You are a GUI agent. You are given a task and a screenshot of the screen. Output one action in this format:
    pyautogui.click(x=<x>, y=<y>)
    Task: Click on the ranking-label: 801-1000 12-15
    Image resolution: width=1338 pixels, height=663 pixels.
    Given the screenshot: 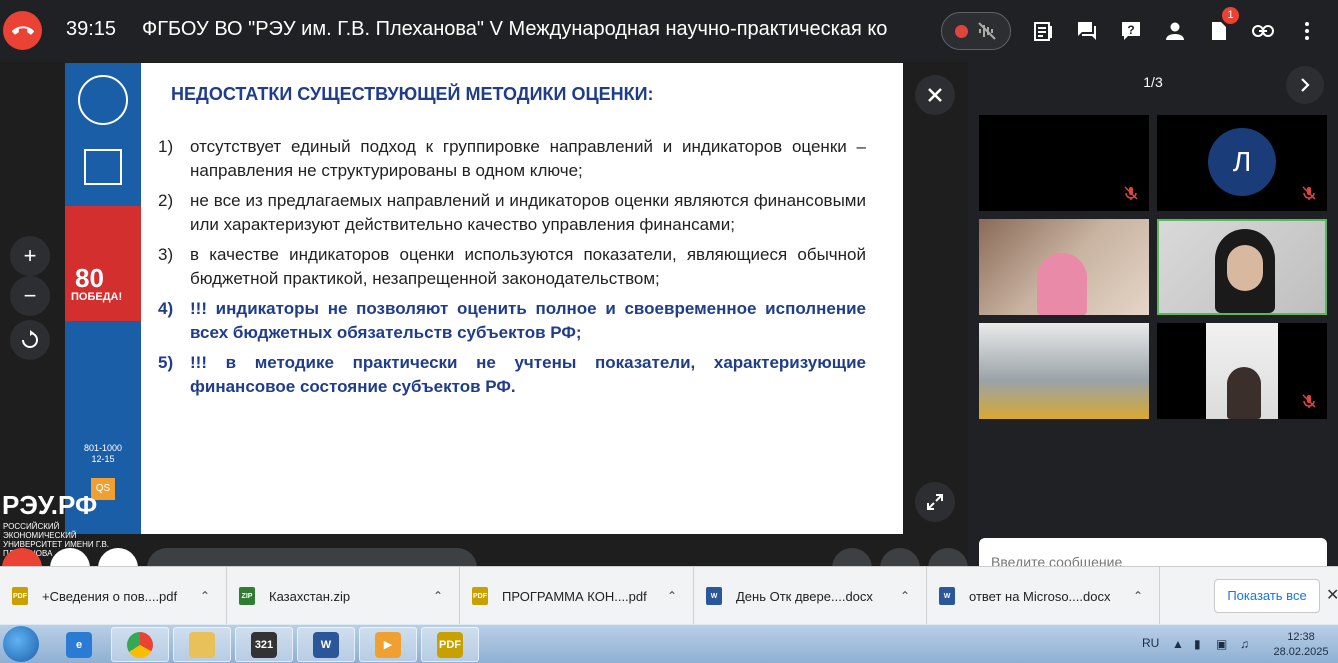 What is the action you would take?
    pyautogui.click(x=103, y=453)
    